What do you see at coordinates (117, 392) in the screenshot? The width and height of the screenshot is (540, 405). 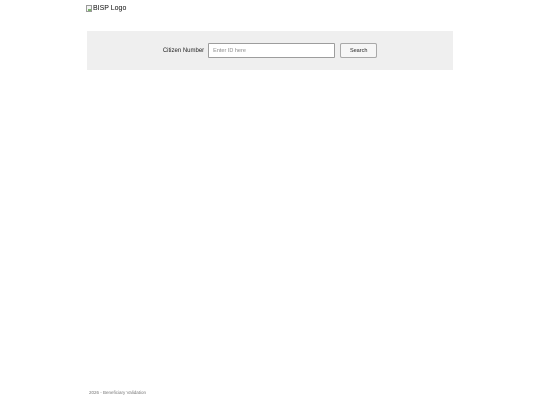 I see `footer-text: 2026 - Beneficiary Validation` at bounding box center [117, 392].